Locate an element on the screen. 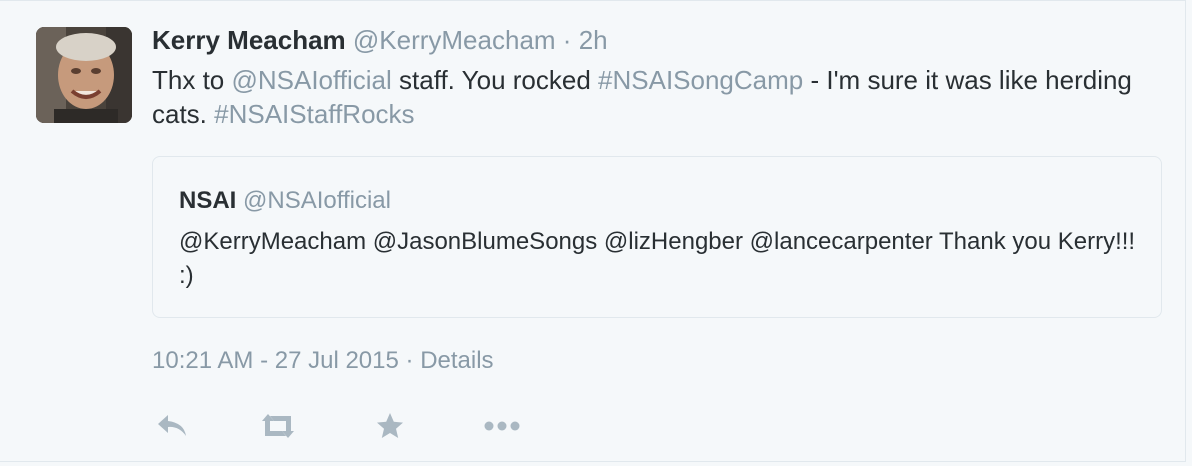  retweet-button is located at coordinates (278, 426).